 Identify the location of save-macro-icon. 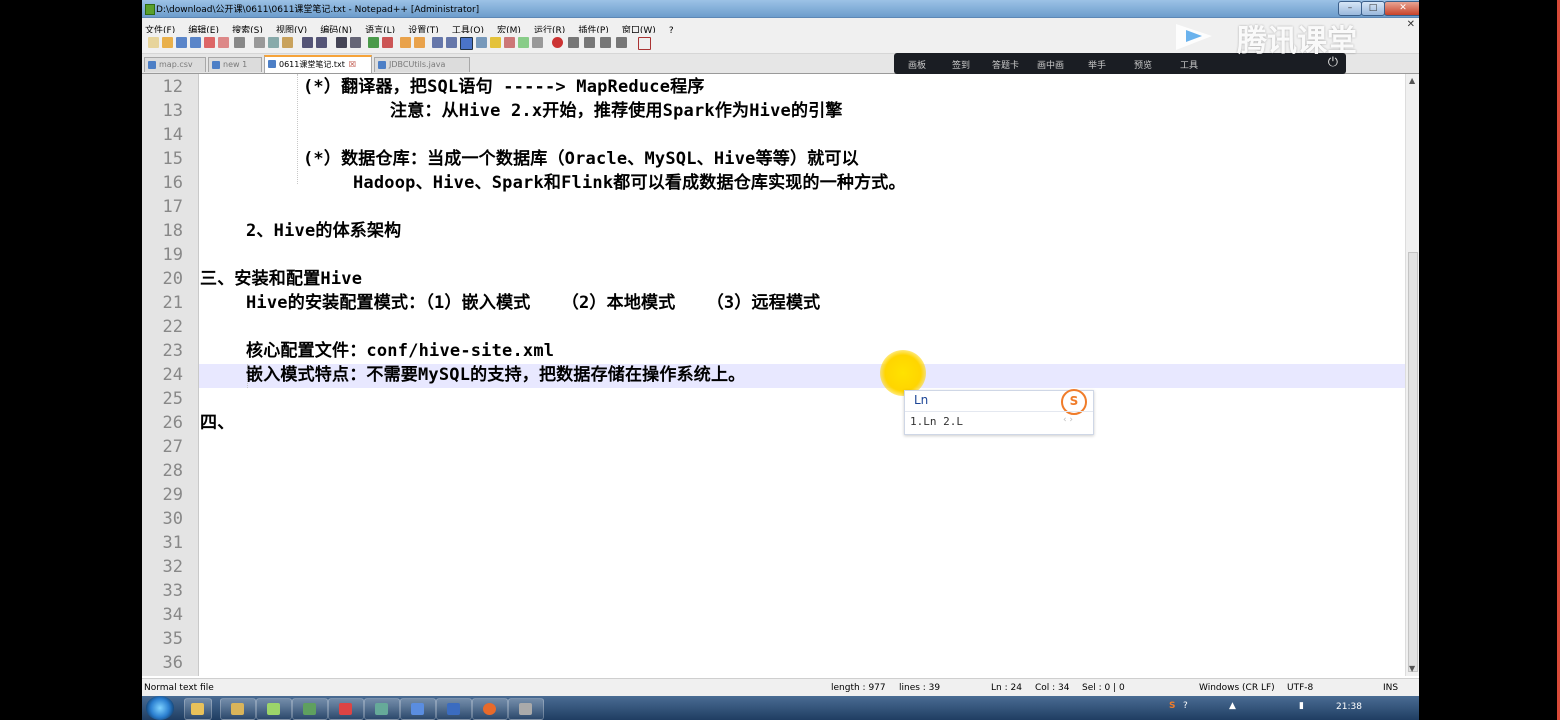
(621, 42).